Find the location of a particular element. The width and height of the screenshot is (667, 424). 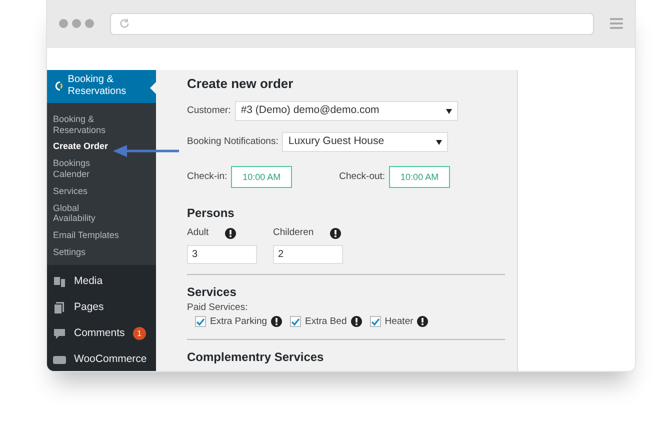

sidebar-menu-item: WooCommerce is located at coordinates (101, 358).